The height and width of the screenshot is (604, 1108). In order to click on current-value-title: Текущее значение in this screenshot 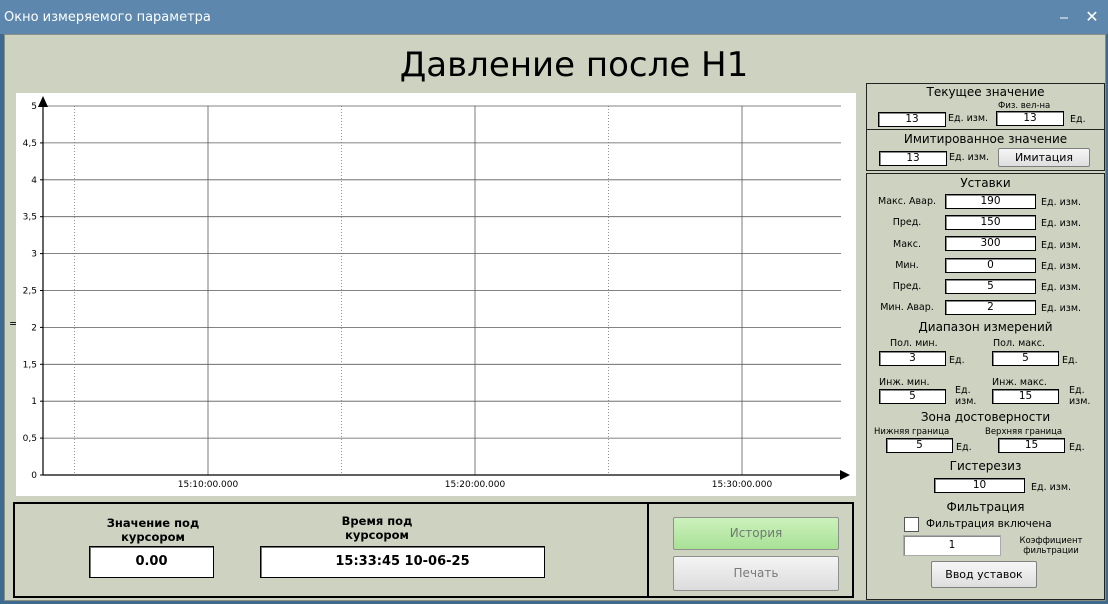, I will do `click(985, 92)`.